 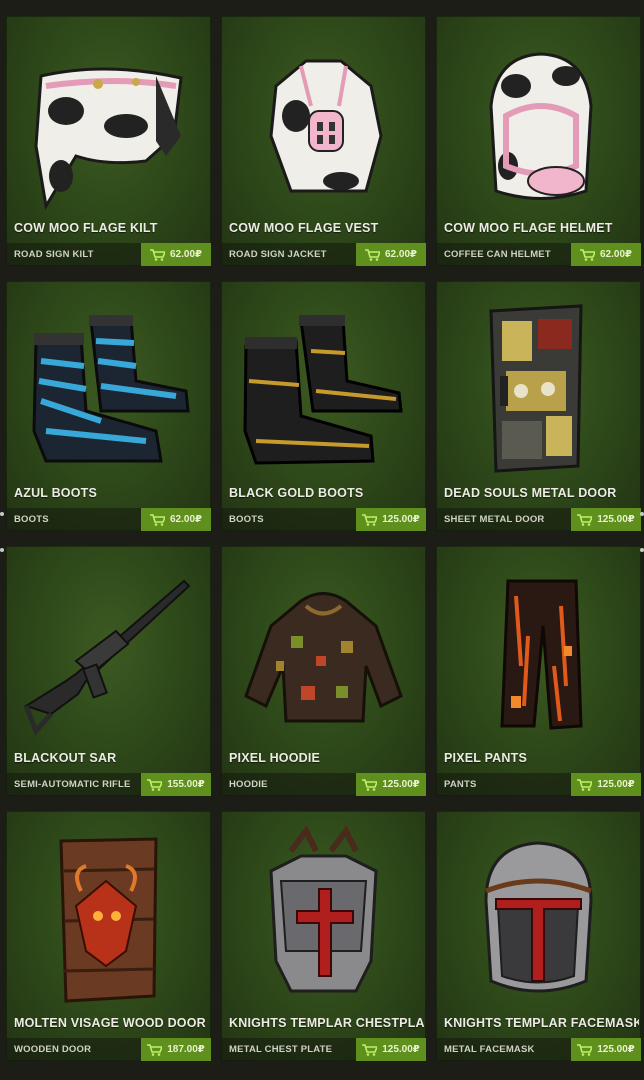 What do you see at coordinates (107, 657) in the screenshot?
I see `rifle-icon` at bounding box center [107, 657].